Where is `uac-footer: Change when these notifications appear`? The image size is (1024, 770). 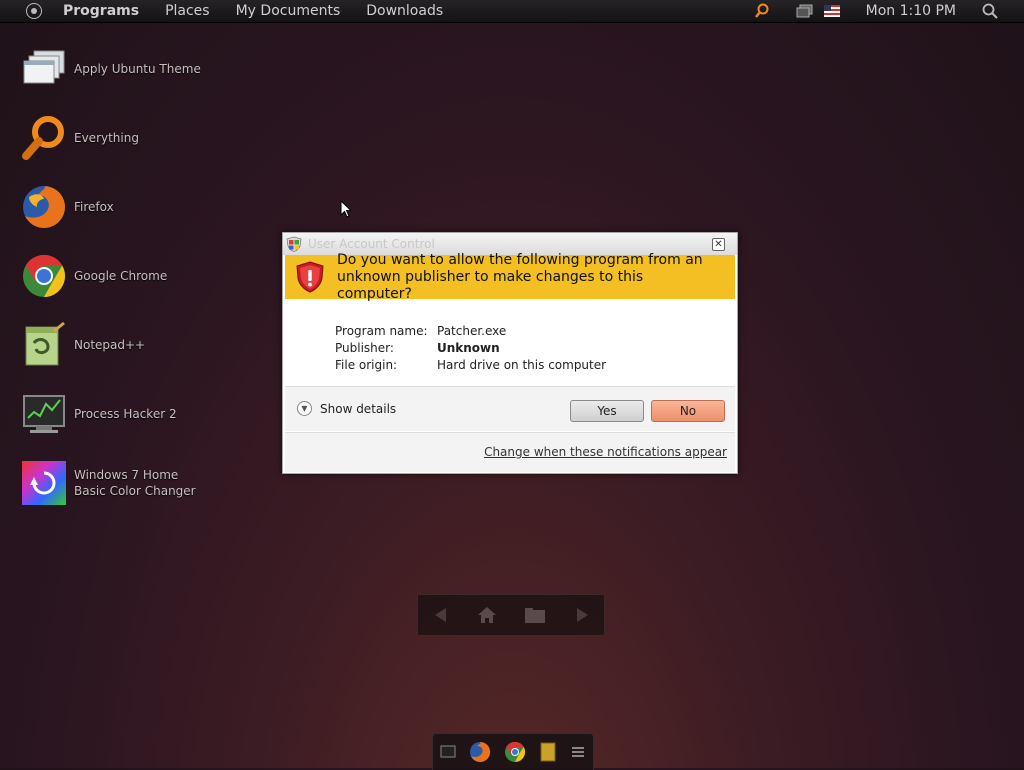 uac-footer: Change when these notifications appear is located at coordinates (510, 452).